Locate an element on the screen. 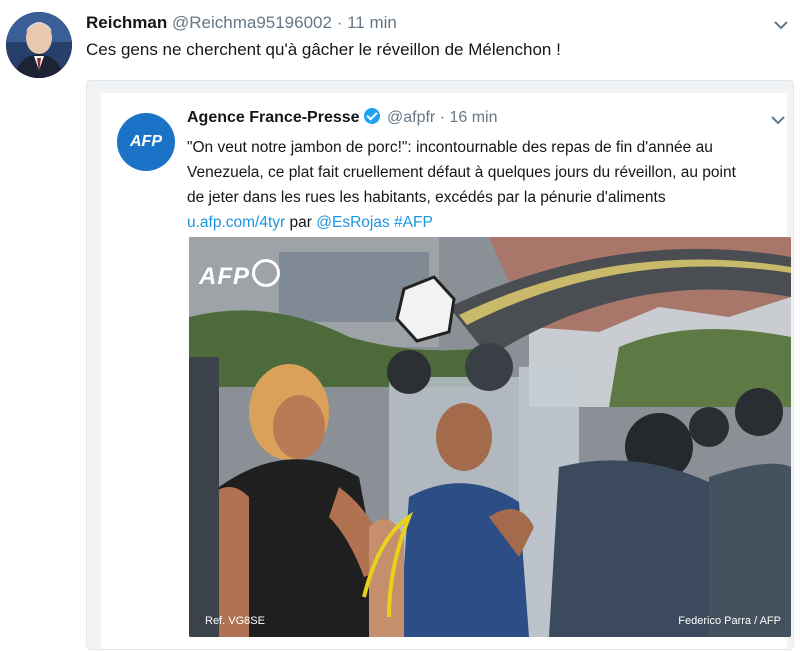 The image size is (800, 651). afp-avatar-text: AFP is located at coordinates (146, 141).